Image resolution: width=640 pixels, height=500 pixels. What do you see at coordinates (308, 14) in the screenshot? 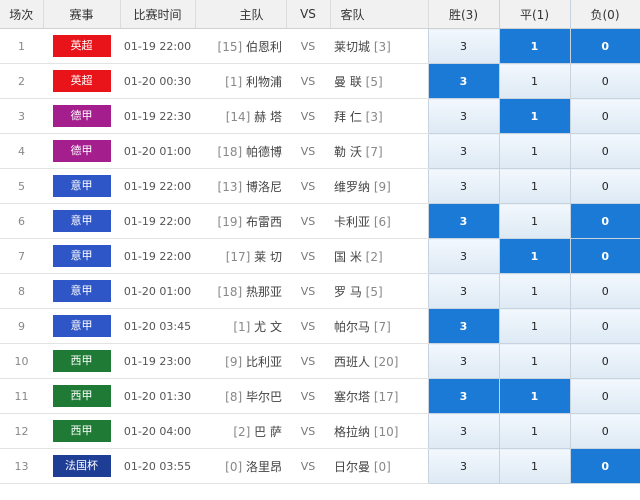
I see `header-vs: VS` at bounding box center [308, 14].